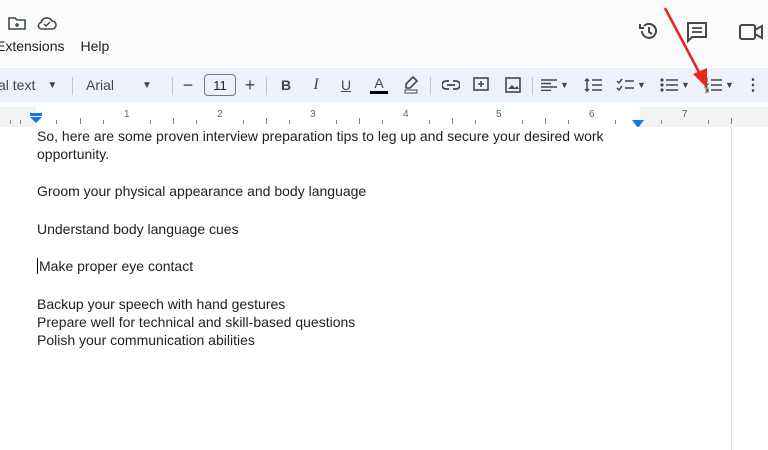 This screenshot has height=450, width=768. I want to click on ruler: 1 2 3 4 5 6 7, so click(384, 117).